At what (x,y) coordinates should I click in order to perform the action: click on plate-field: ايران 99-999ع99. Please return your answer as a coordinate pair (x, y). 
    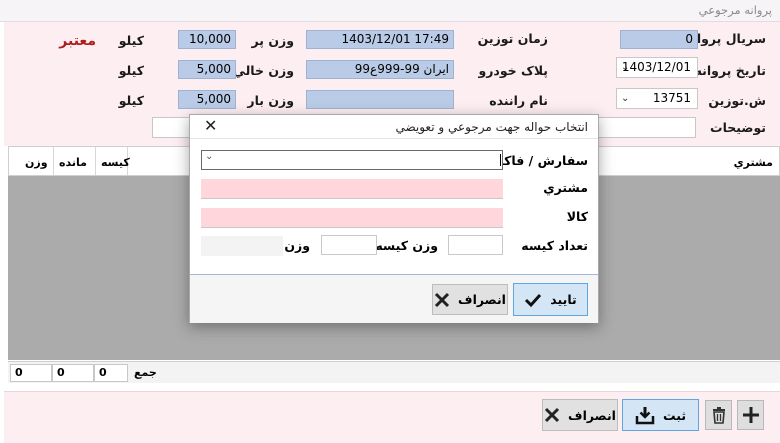
    Looking at the image, I should click on (380, 69).